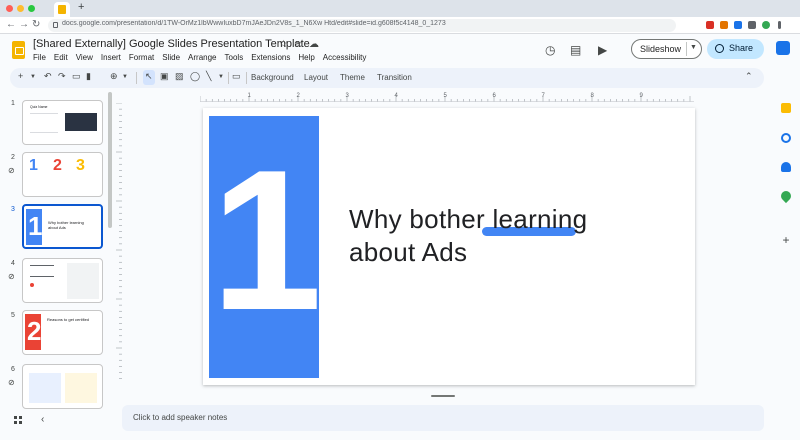 The image size is (800, 440). What do you see at coordinates (62, 226) in the screenshot?
I see `slide-thumbnail-3: 1 Why bother learning about Ads` at bounding box center [62, 226].